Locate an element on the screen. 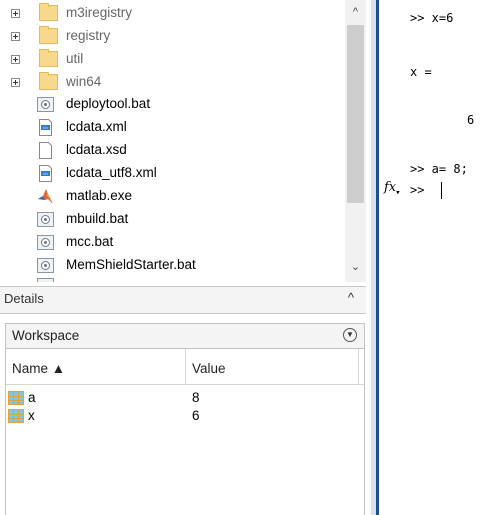  tree-row-registry: registry is located at coordinates (172, 37).